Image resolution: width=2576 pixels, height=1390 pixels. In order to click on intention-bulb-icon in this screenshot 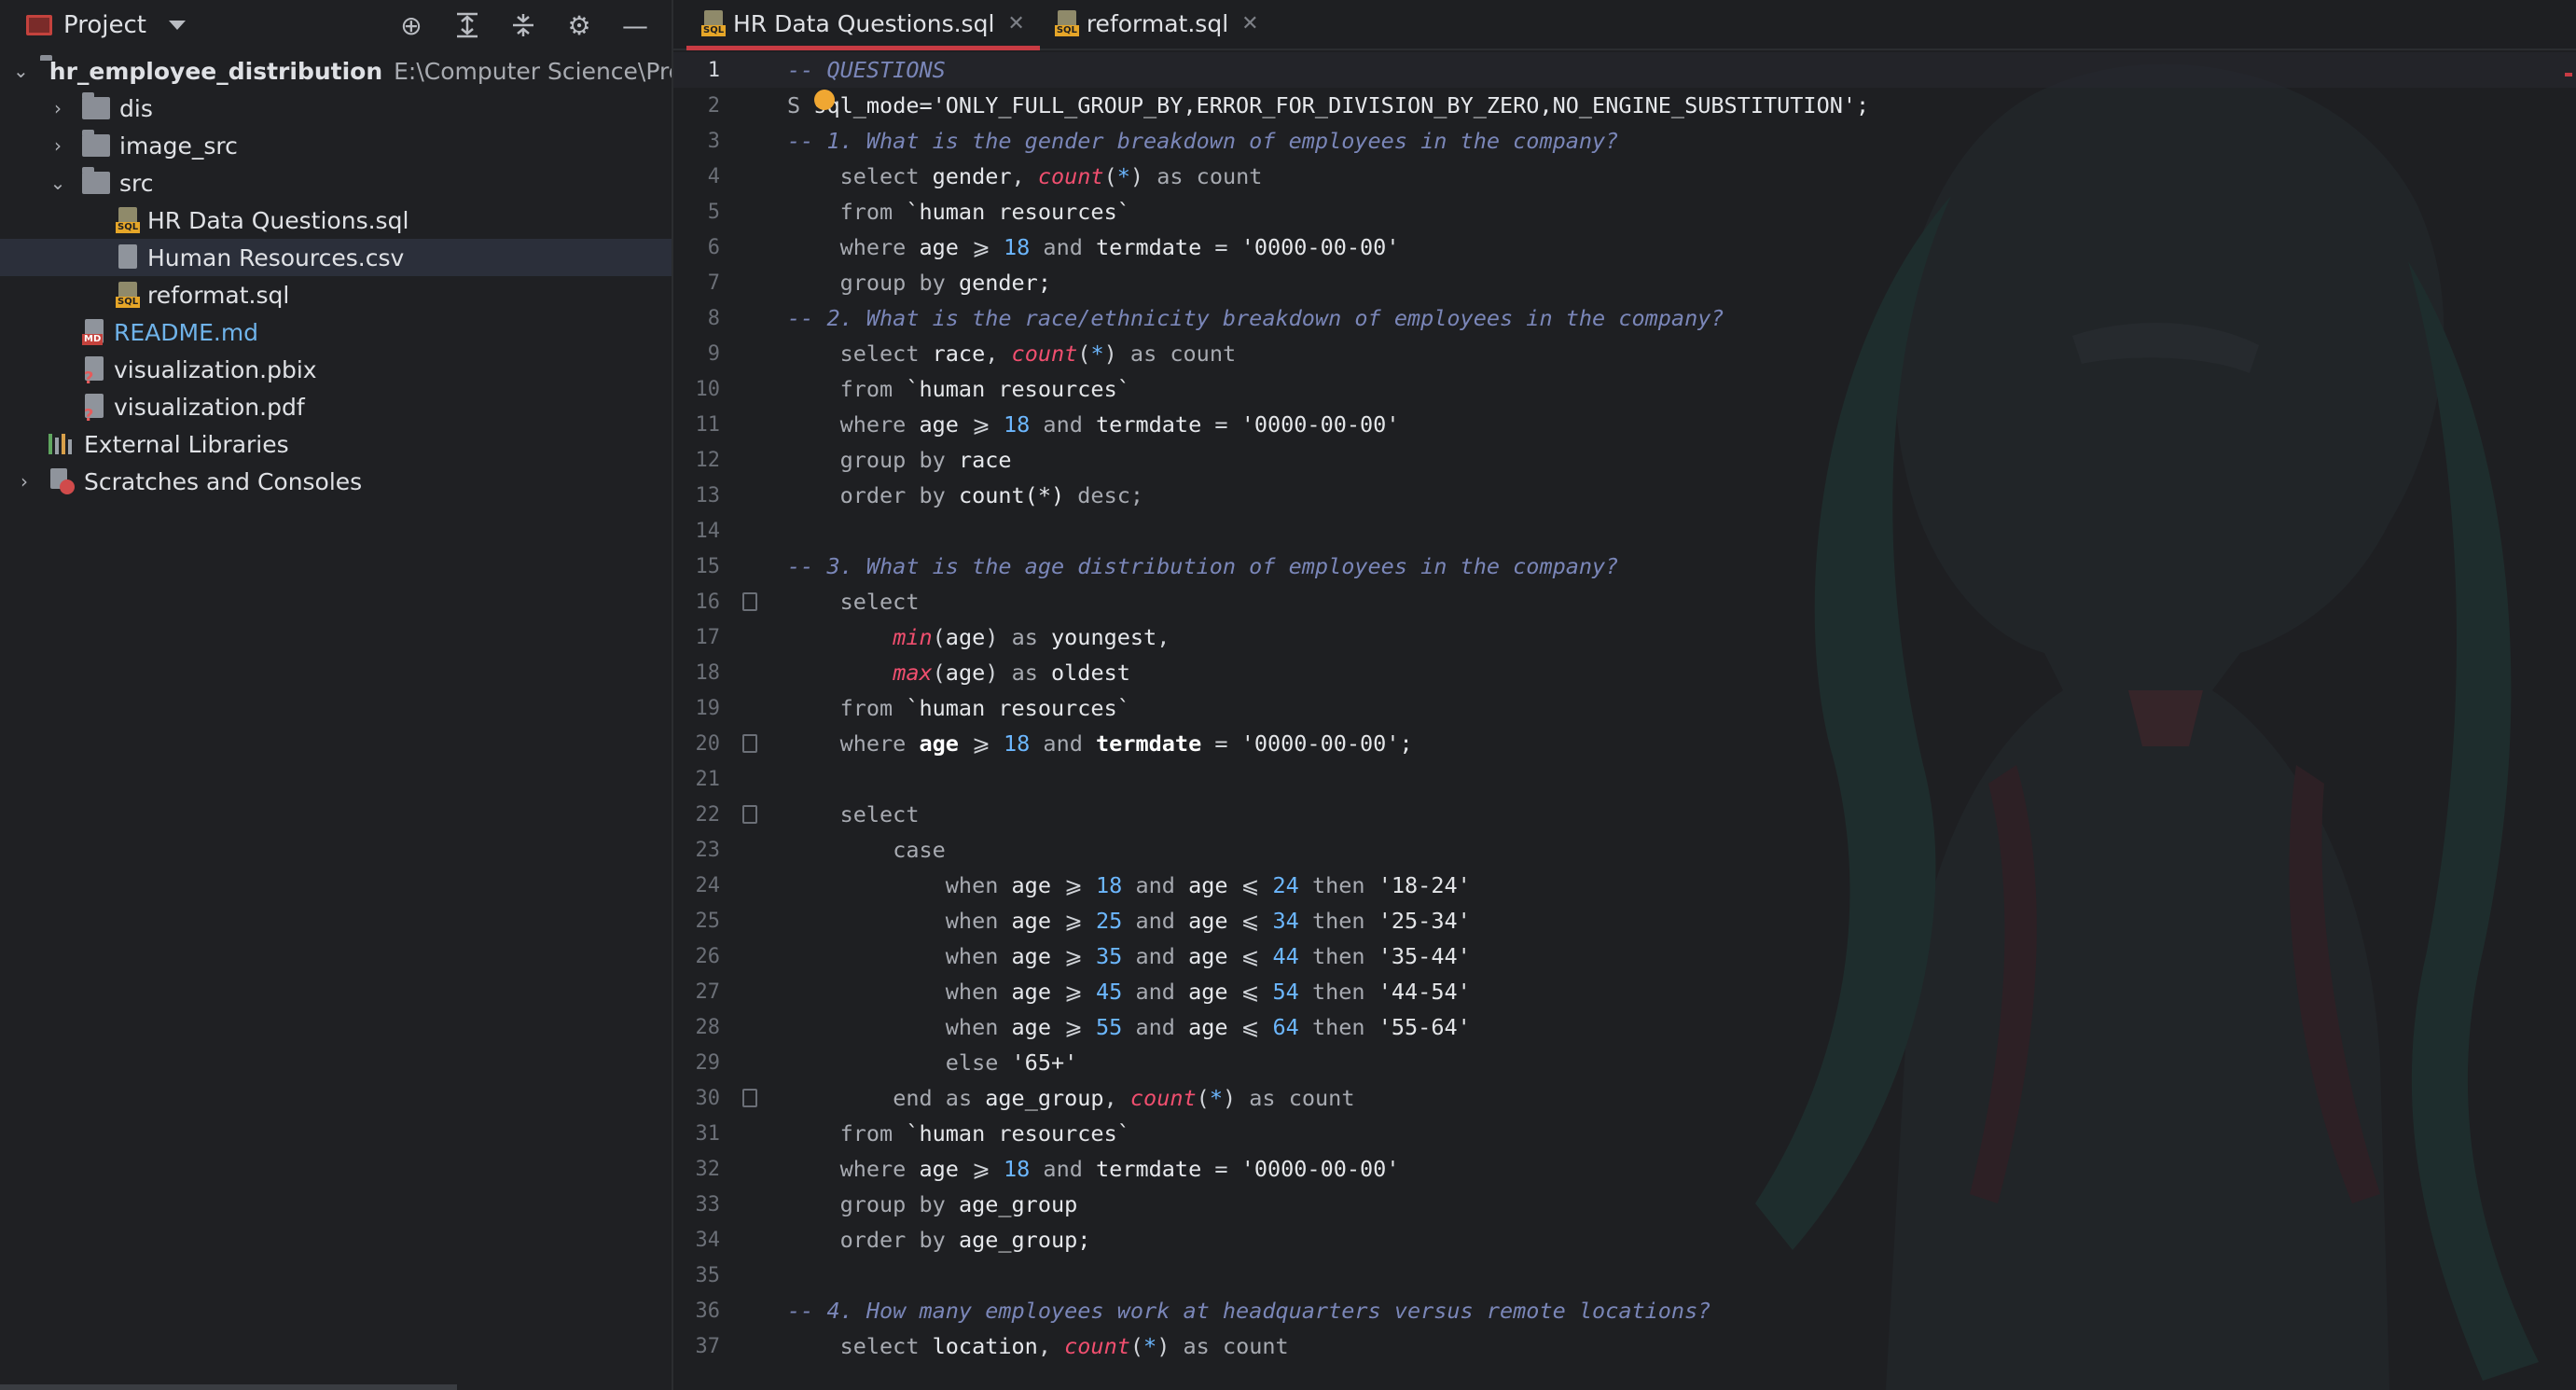, I will do `click(824, 100)`.